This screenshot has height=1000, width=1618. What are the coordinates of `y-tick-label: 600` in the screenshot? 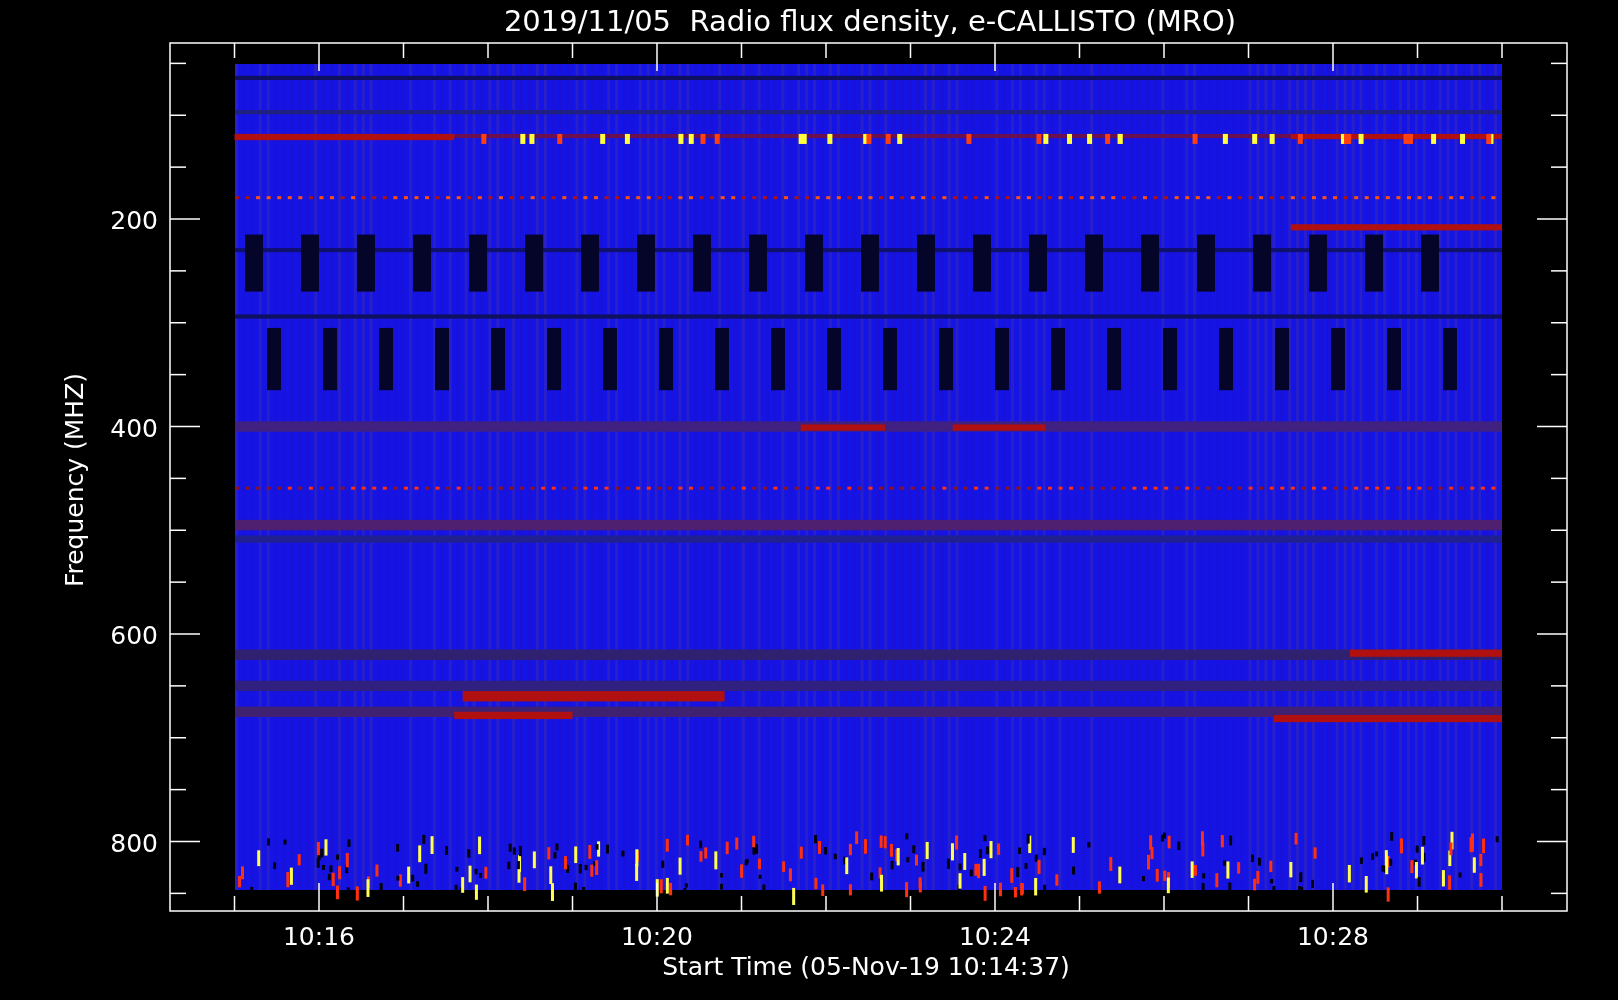 It's located at (134, 635).